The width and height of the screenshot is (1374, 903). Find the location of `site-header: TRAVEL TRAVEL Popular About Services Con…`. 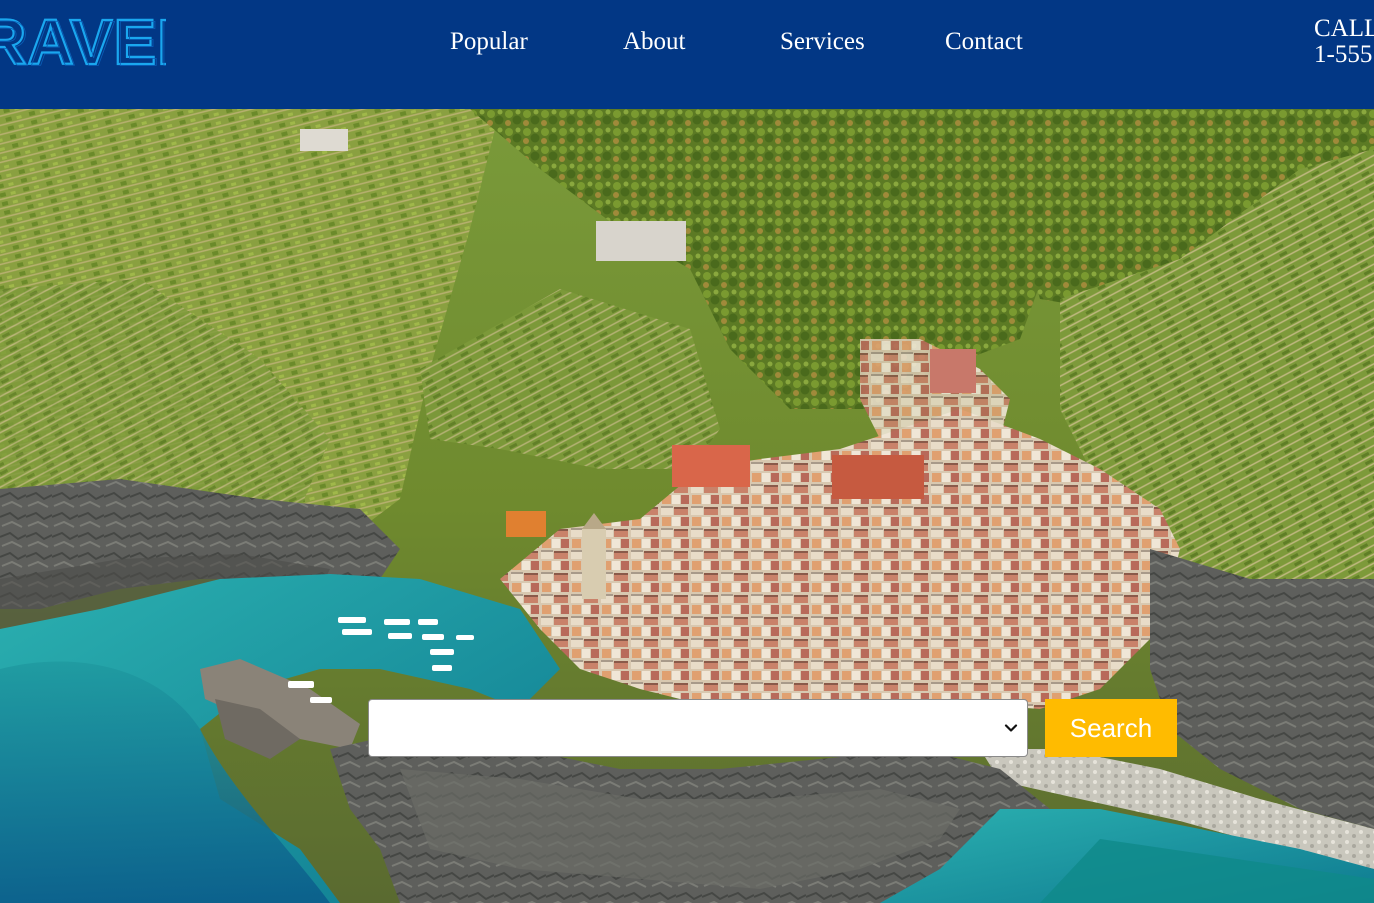

site-header: TRAVEL TRAVEL Popular About Services Con… is located at coordinates (687, 54).